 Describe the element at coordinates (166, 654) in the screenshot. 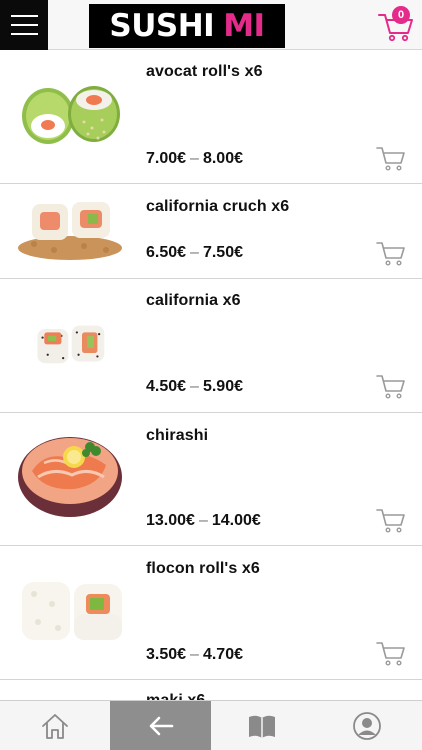

I see `price-min: 3.50€` at that location.